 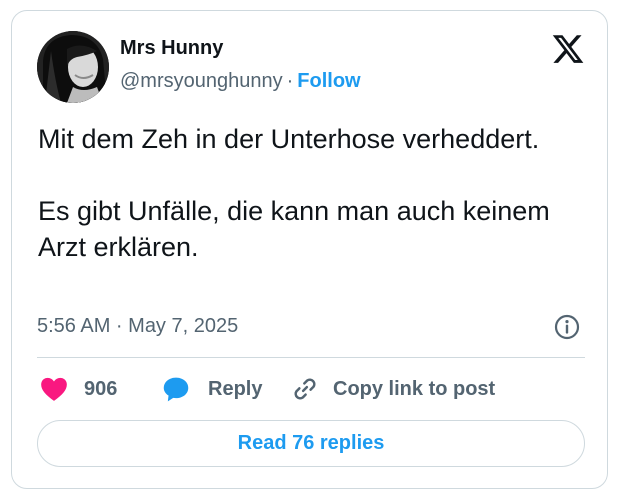 What do you see at coordinates (311, 357) in the screenshot?
I see `divider` at bounding box center [311, 357].